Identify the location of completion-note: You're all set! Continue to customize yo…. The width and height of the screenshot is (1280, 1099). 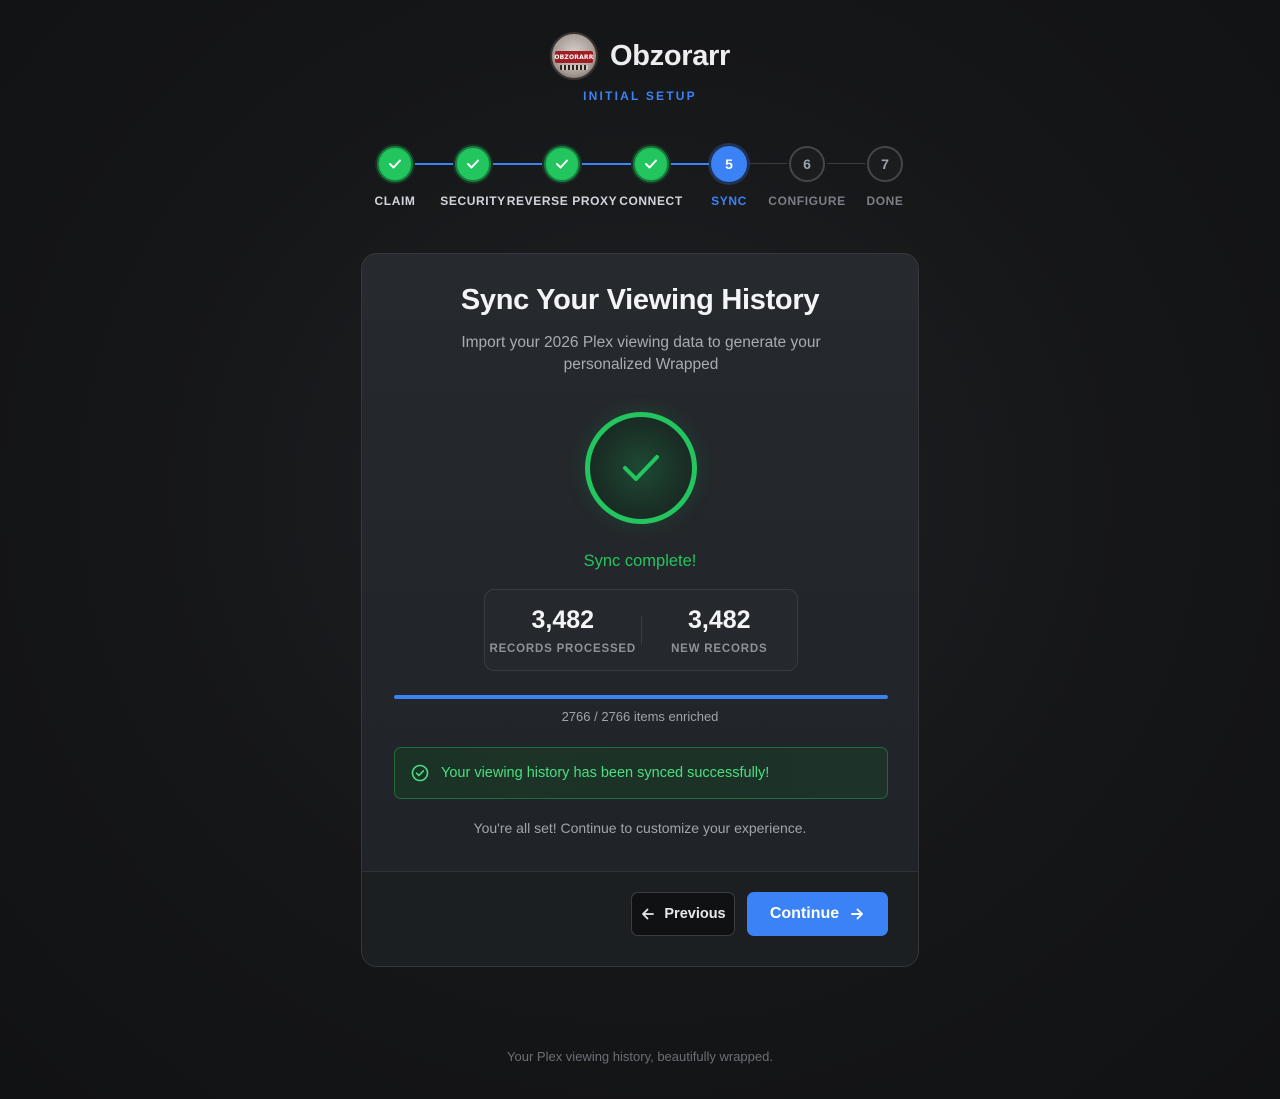
(640, 828).